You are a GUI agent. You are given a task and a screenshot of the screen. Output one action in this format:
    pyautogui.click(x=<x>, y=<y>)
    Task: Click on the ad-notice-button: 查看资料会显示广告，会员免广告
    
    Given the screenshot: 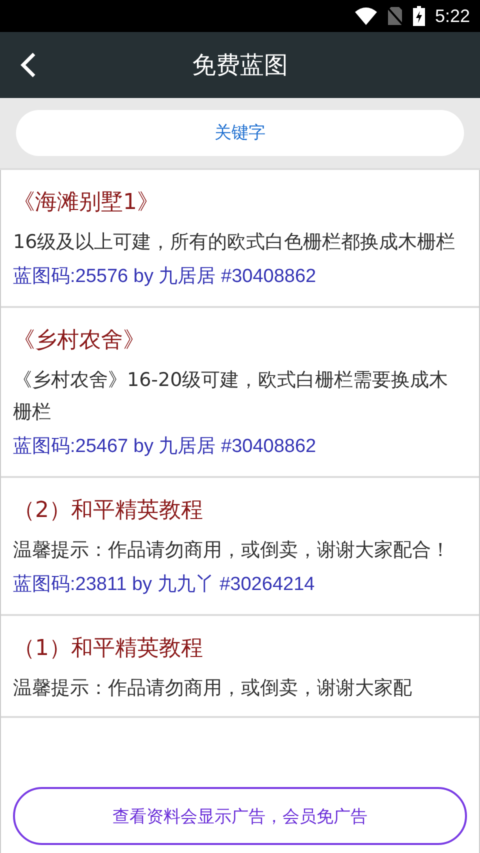 What is the action you would take?
    pyautogui.click(x=240, y=816)
    